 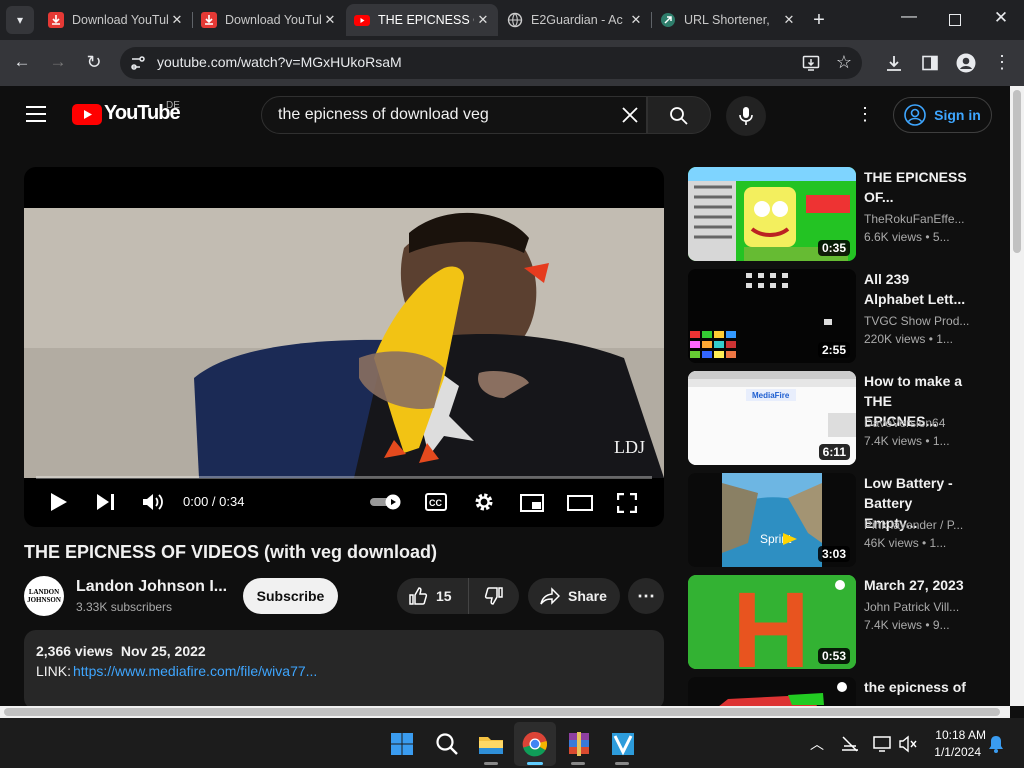 I want to click on youtube-favicon-icon, so click(x=362, y=20).